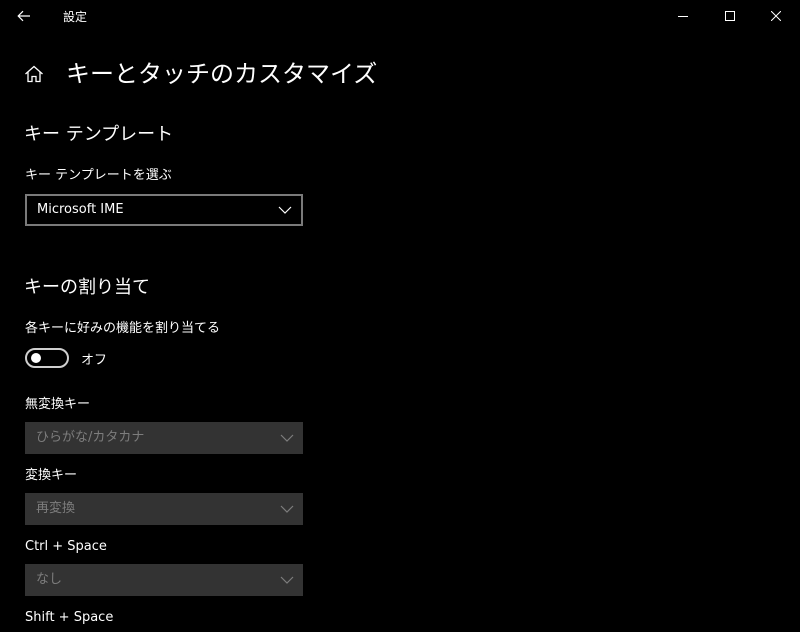 The height and width of the screenshot is (632, 800). I want to click on close-button, so click(776, 16).